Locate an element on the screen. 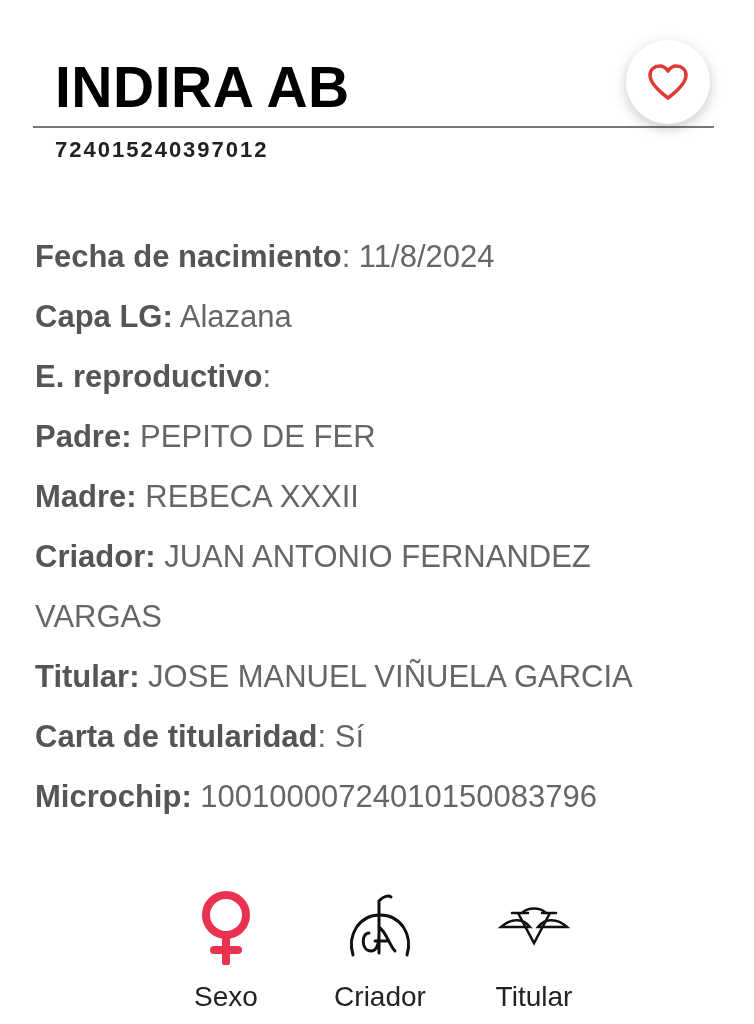 The image size is (754, 1024). animal-name: INDIRA AB is located at coordinates (202, 87).